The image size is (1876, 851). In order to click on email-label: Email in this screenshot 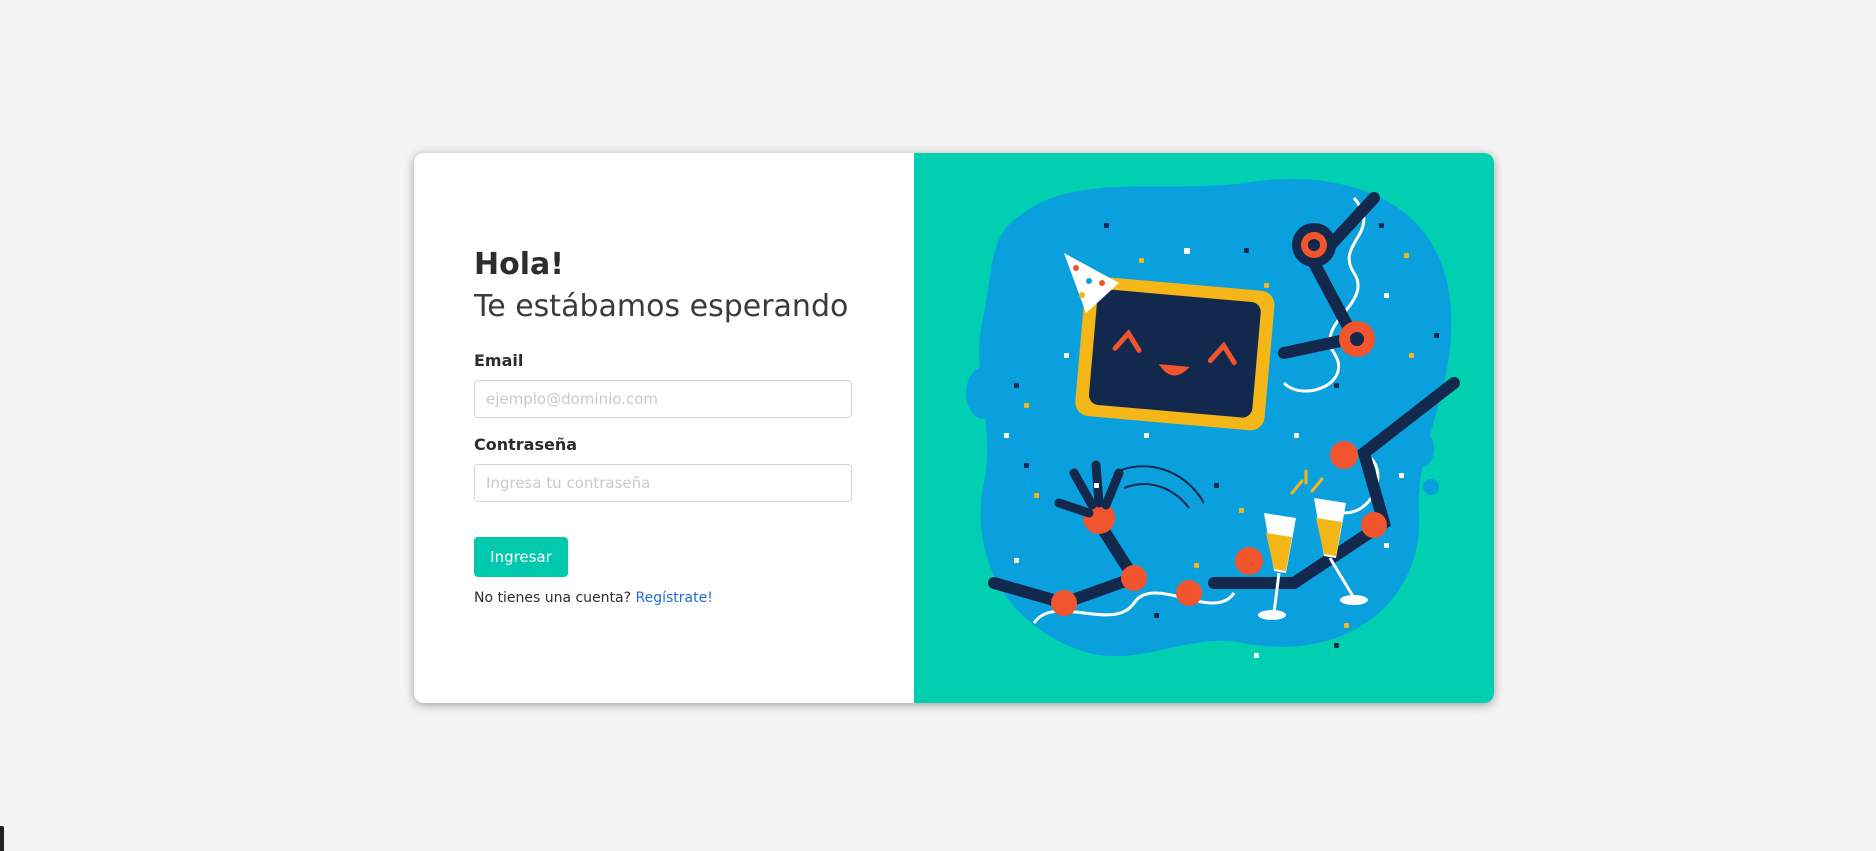, I will do `click(499, 360)`.